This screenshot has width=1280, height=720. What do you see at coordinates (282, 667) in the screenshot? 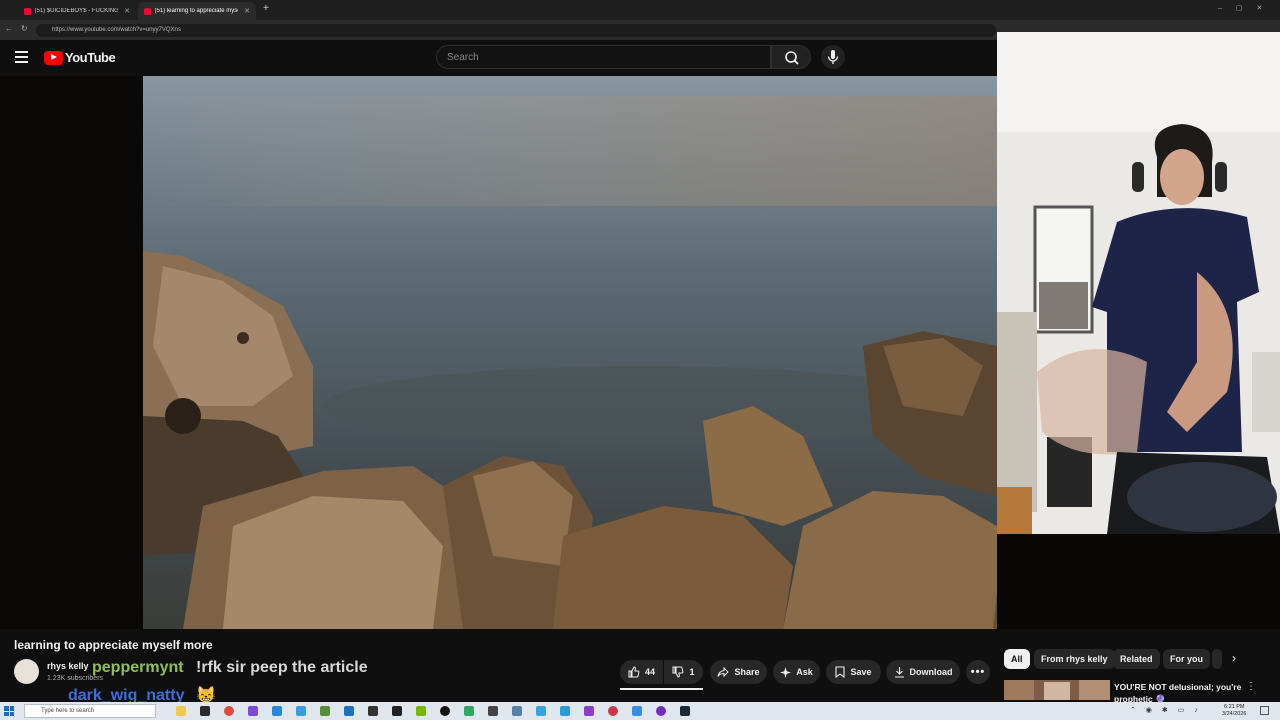
I see `chat-message: !rfk sir peep the article` at bounding box center [282, 667].